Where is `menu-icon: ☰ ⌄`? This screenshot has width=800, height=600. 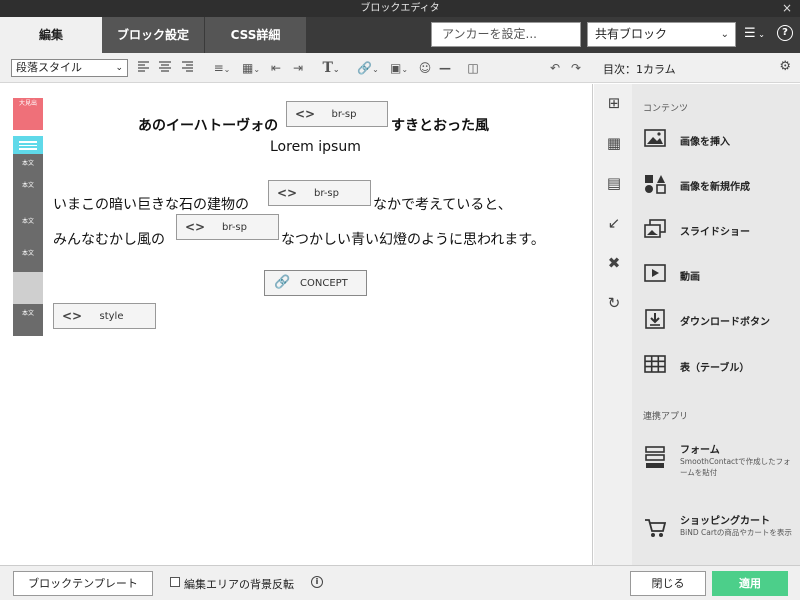
menu-icon: ☰ ⌄ is located at coordinates (754, 33).